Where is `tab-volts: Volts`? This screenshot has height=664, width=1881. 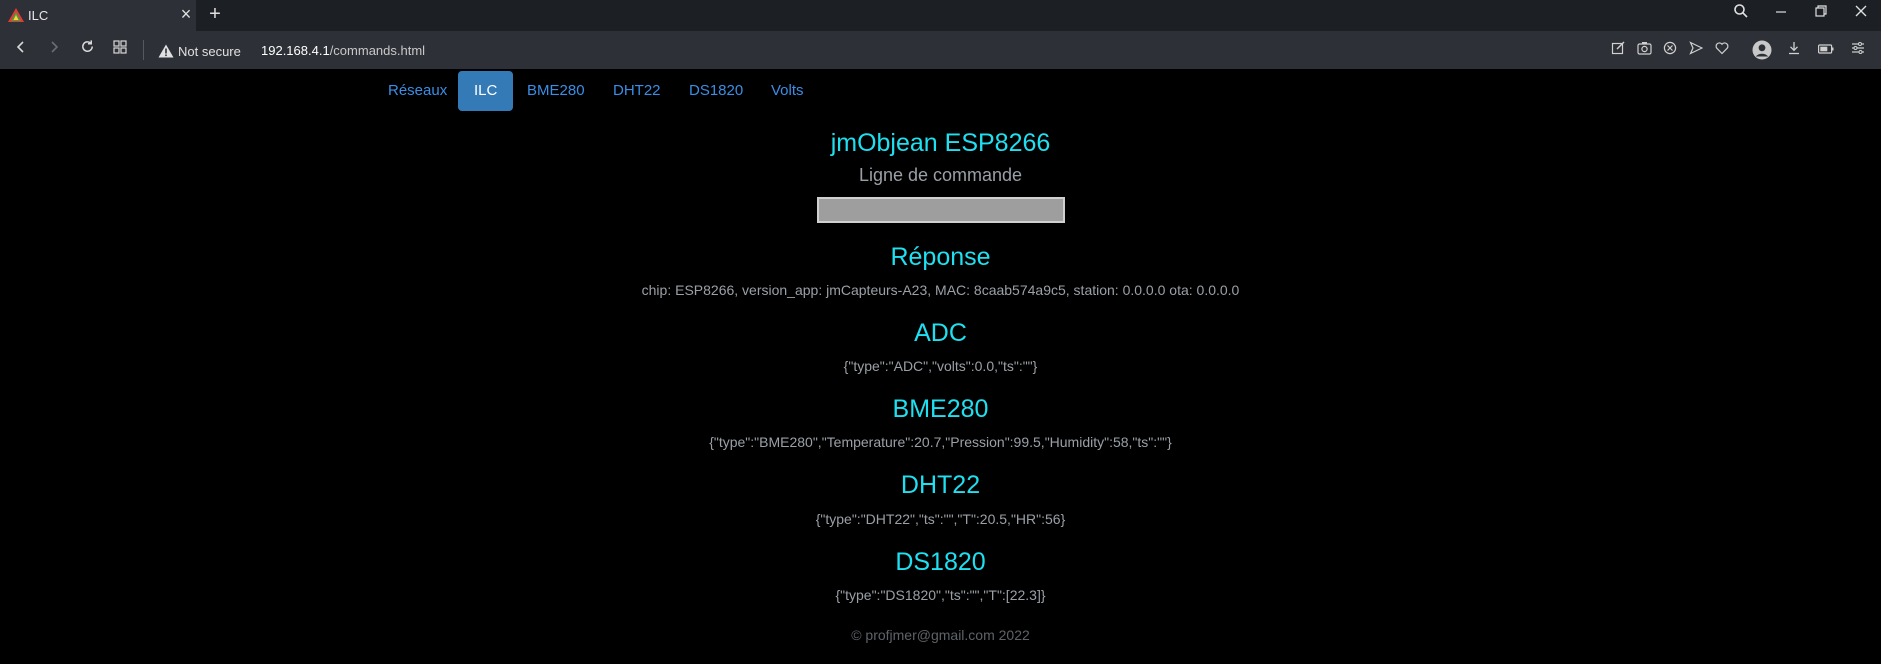
tab-volts: Volts is located at coordinates (787, 91).